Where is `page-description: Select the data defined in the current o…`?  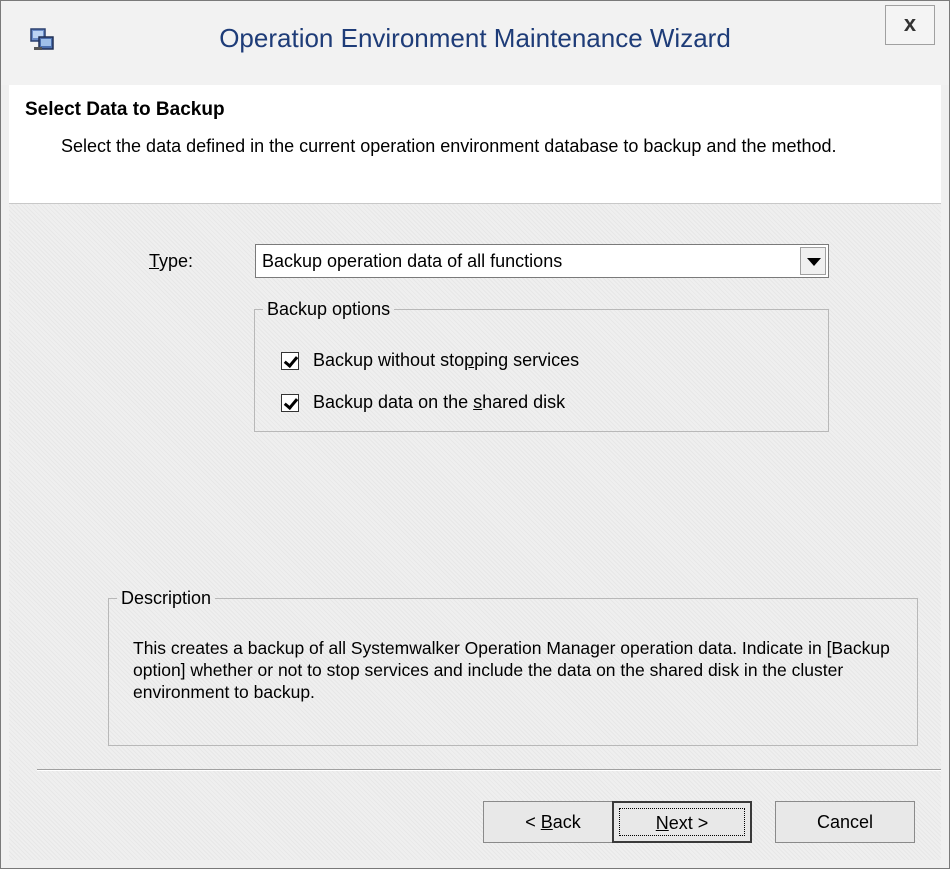 page-description: Select the data defined in the current o… is located at coordinates (449, 146).